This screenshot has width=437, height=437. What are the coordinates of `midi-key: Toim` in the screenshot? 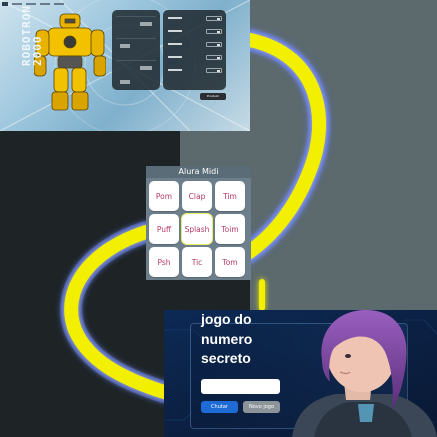 It's located at (230, 229).